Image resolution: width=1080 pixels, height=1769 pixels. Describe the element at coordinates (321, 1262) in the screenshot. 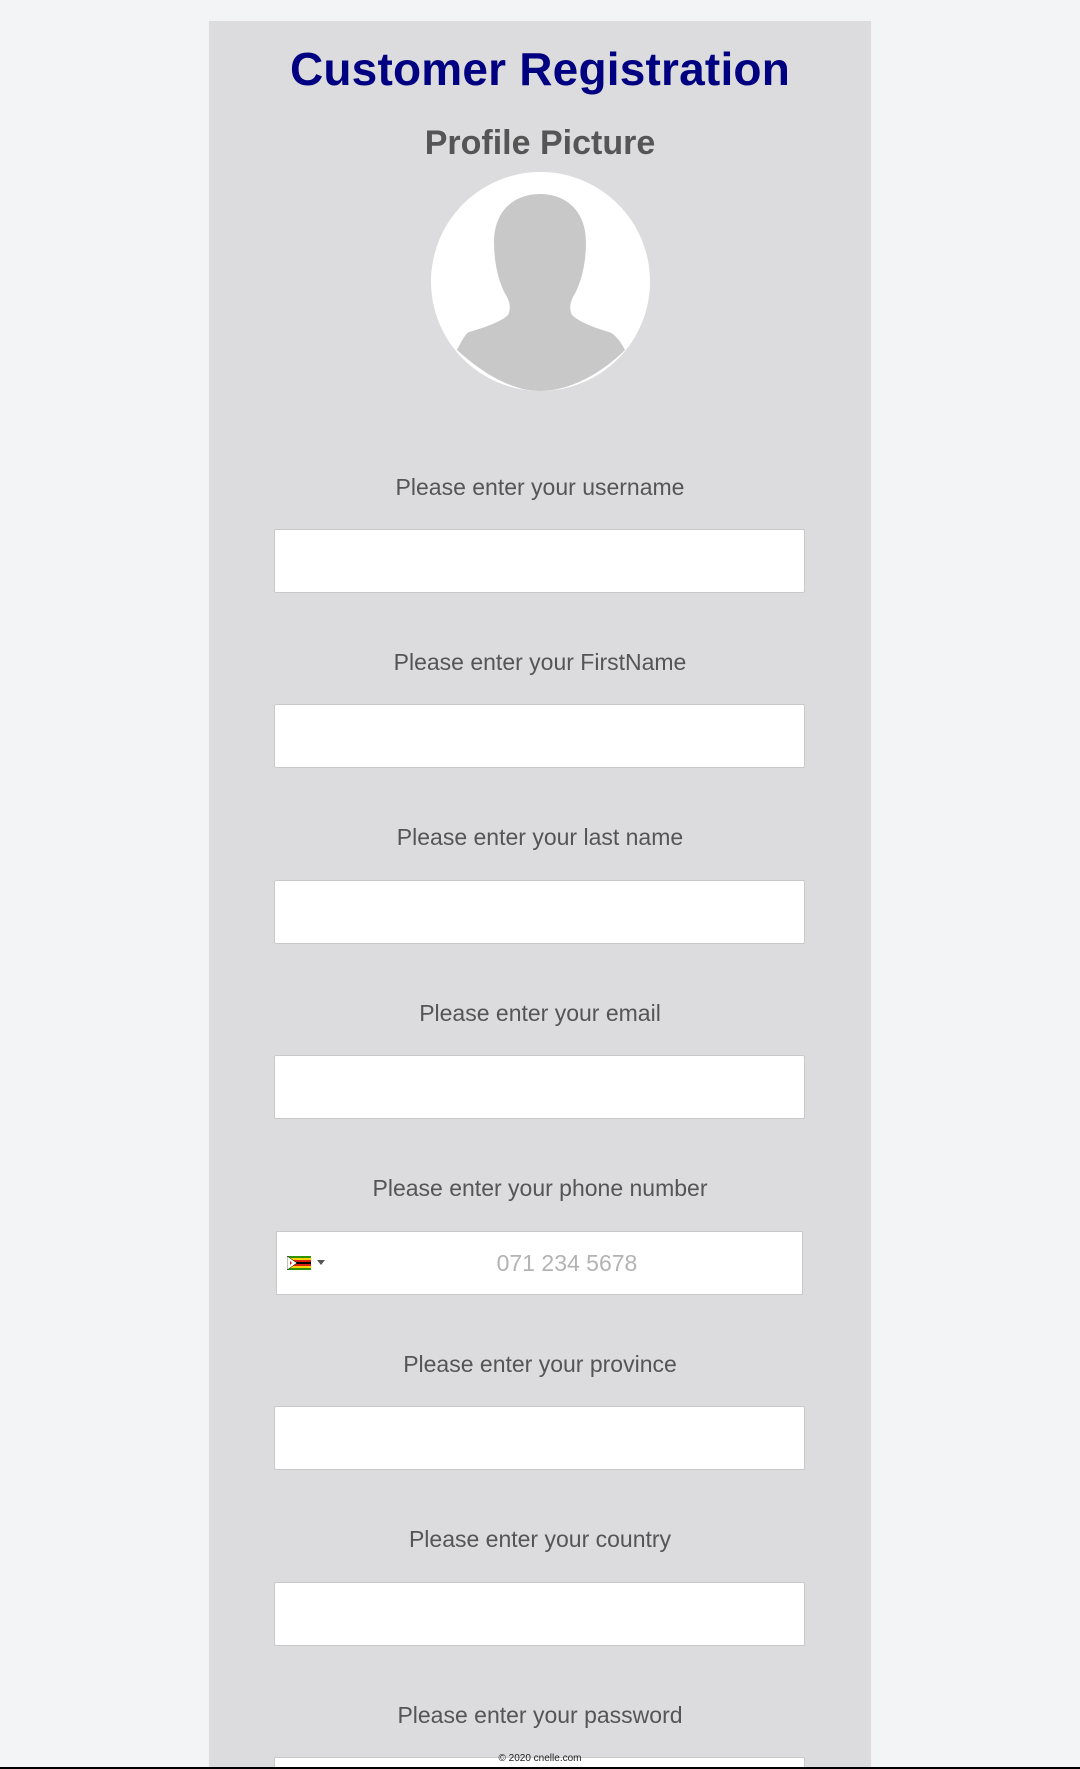

I see `chevron-down-icon` at that location.